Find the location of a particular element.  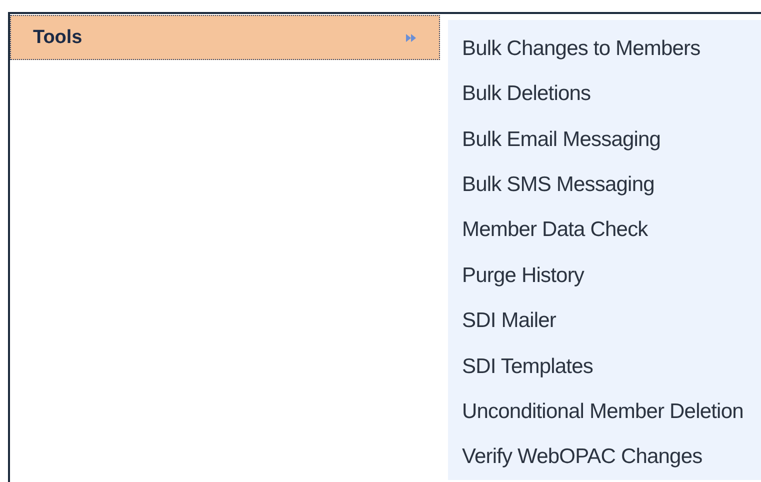

submenu-item: SDI Mailer is located at coordinates (611, 321).